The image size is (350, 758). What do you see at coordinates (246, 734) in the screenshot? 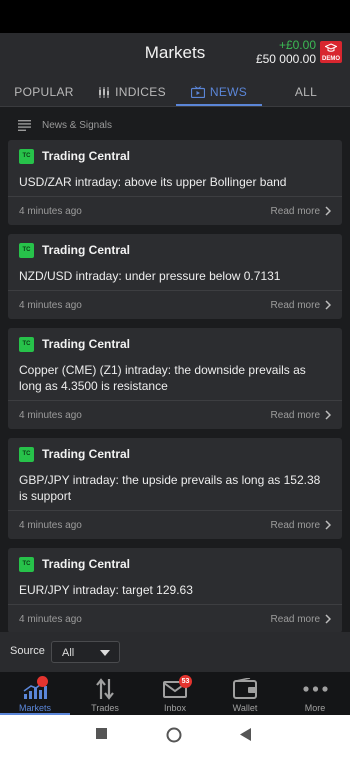
I see `back-icon` at bounding box center [246, 734].